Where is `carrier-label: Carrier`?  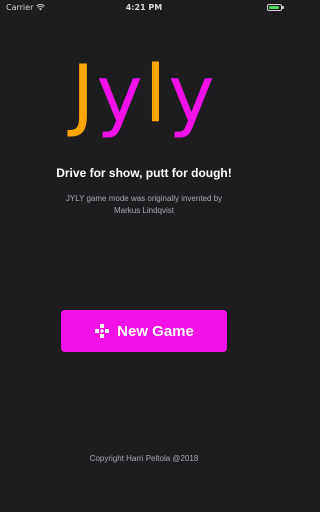
carrier-label: Carrier is located at coordinates (20, 7).